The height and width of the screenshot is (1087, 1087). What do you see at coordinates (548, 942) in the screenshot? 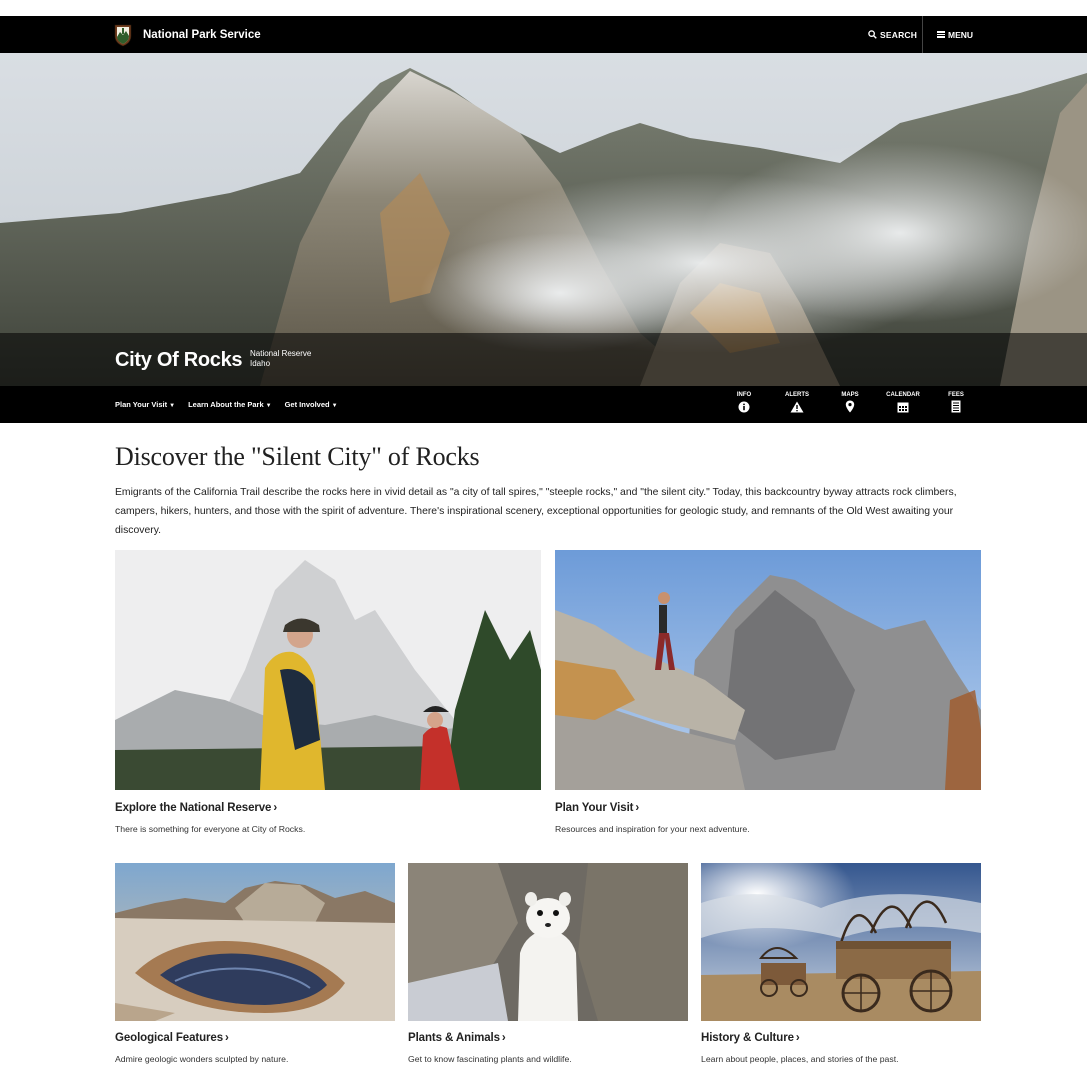
I see `card-image-weasel` at bounding box center [548, 942].